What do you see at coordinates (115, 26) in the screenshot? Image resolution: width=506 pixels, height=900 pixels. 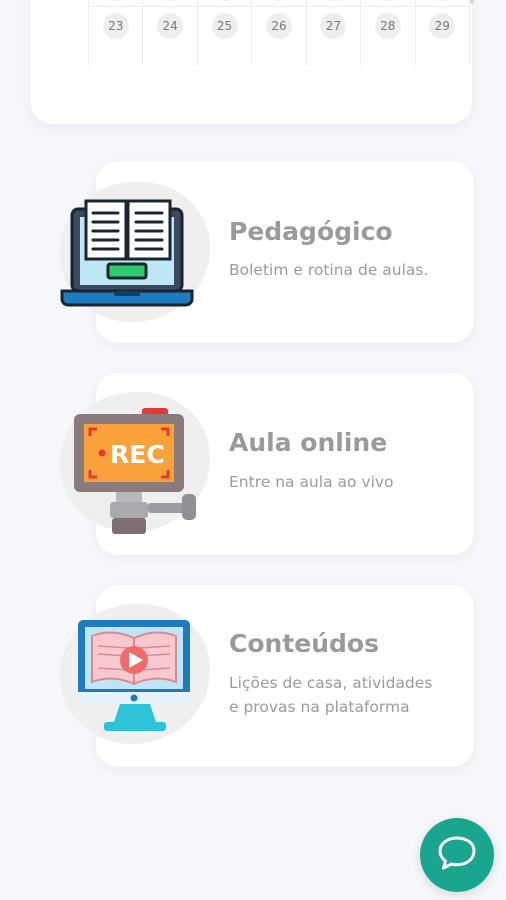 I see `calendar-day: 23` at bounding box center [115, 26].